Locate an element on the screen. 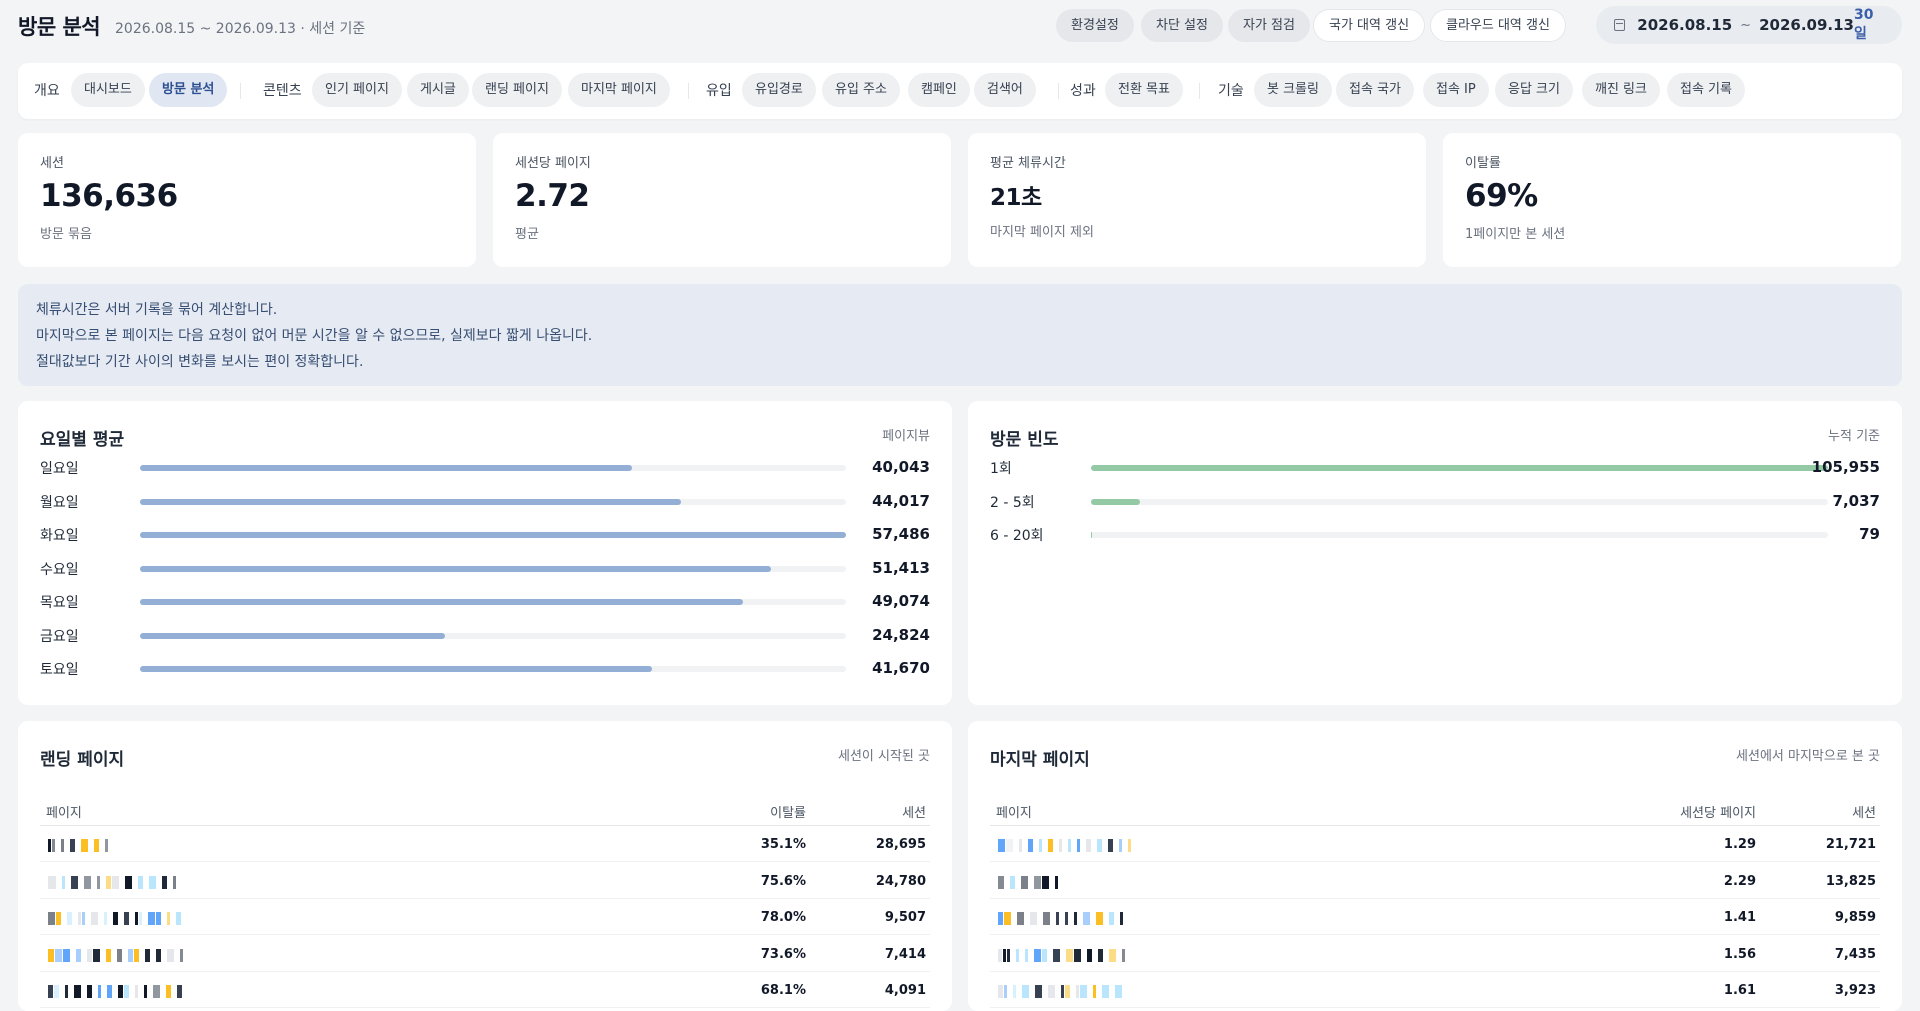 The height and width of the screenshot is (1011, 1920). nav-item-posts: 게시글 is located at coordinates (438, 90).